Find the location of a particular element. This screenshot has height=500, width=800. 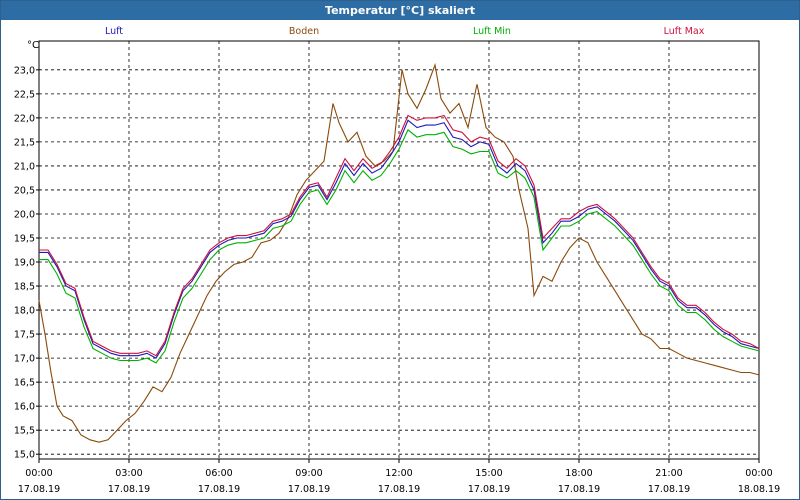

legend-item-2: Luft Min is located at coordinates (492, 31).